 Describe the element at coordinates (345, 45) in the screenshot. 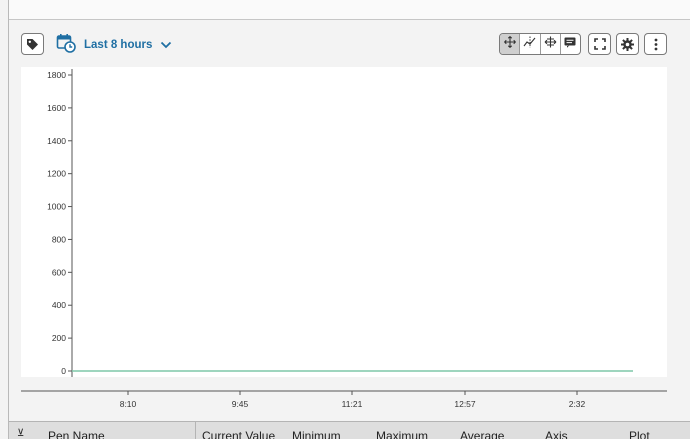

I see `chart-toolbar: Last 8 hours` at that location.